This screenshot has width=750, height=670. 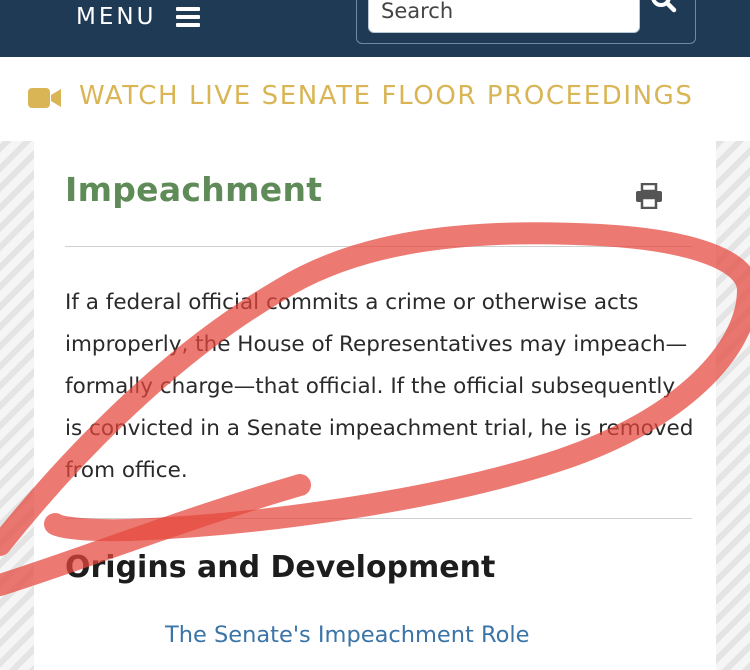 What do you see at coordinates (194, 189) in the screenshot?
I see `page-title: Impeachment` at bounding box center [194, 189].